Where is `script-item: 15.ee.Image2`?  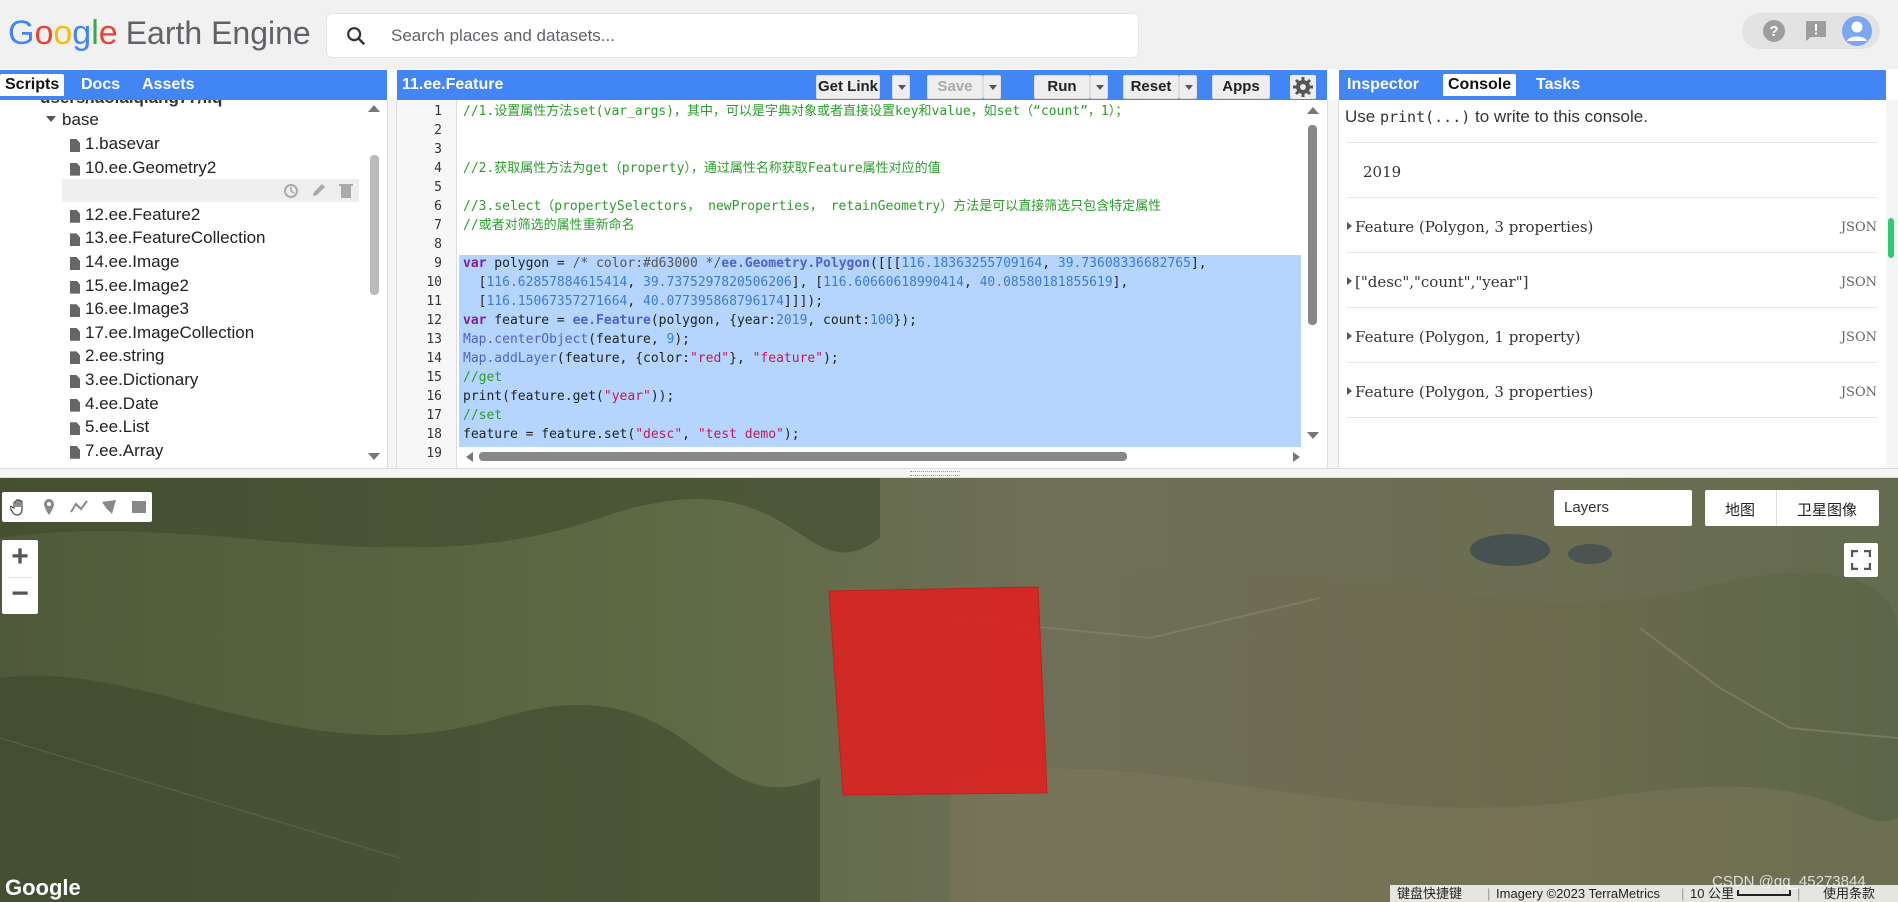
script-item: 15.ee.Image2 is located at coordinates (137, 286).